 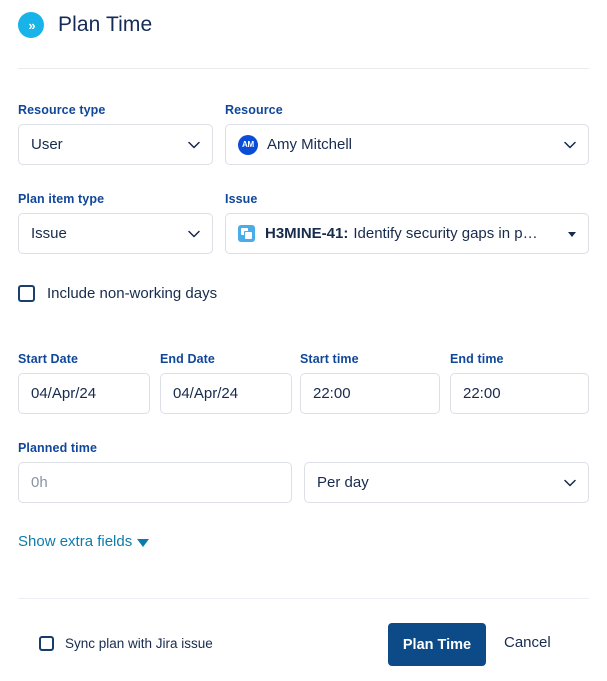 I want to click on field-plan-item-type: Plan item type Issue, so click(x=115, y=223).